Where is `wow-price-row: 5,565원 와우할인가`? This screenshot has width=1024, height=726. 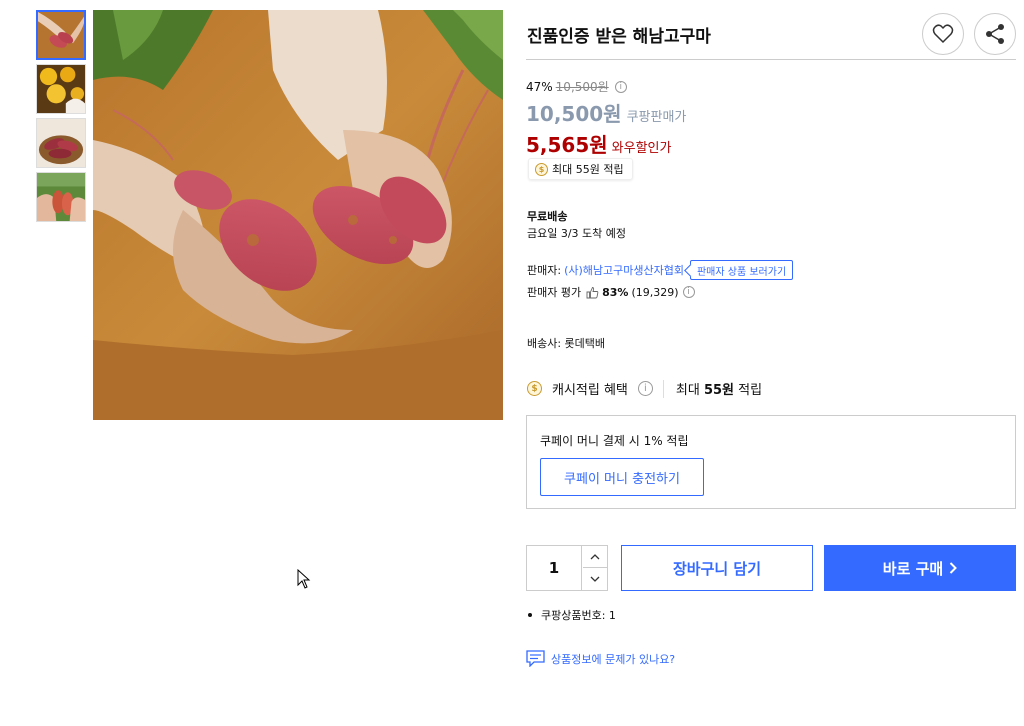
wow-price-row: 5,565원 와우할인가 is located at coordinates (606, 143).